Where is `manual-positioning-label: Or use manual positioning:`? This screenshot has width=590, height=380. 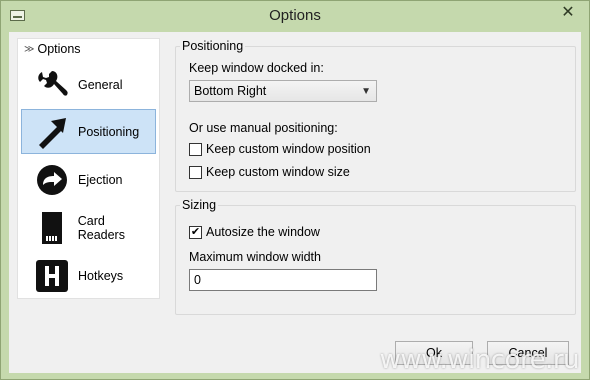 manual-positioning-label: Or use manual positioning: is located at coordinates (263, 128).